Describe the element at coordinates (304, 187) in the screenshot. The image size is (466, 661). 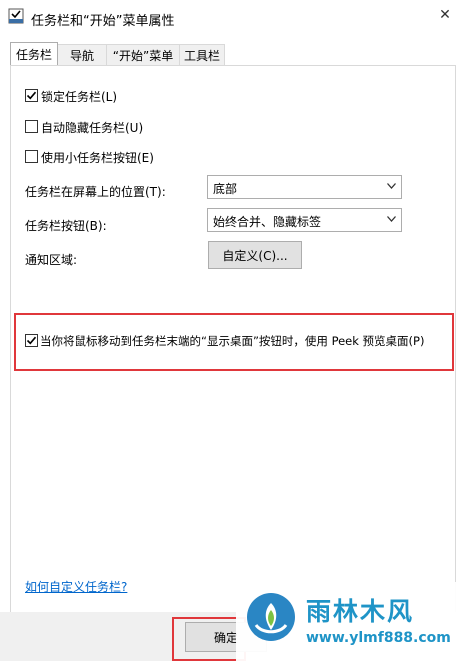
I see `taskbar-location-select: 底部` at that location.